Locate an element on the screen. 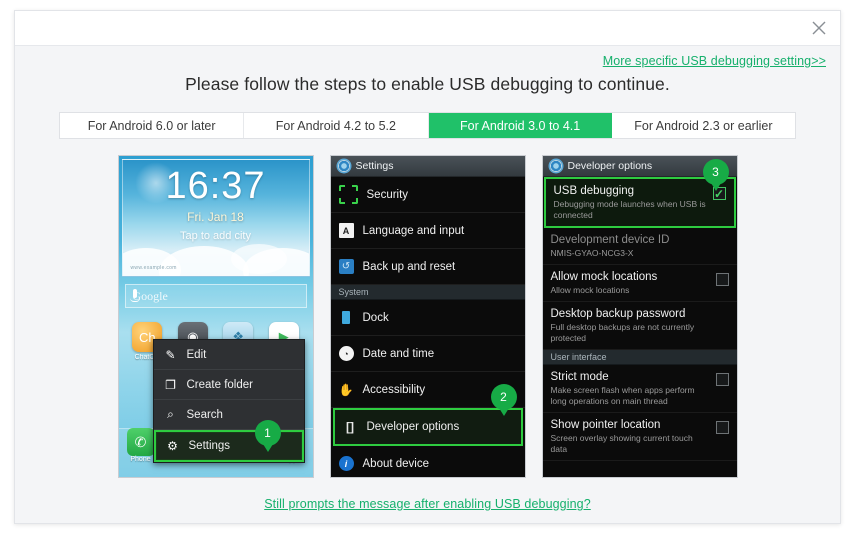 This screenshot has height=535, width=855. dev-row-subtitle: Allow mock locations is located at coordinates (590, 290).